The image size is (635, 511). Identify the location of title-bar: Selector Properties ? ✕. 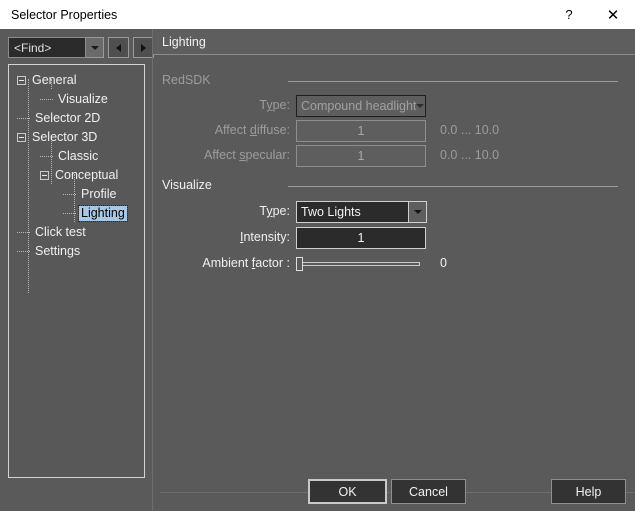
(317, 14).